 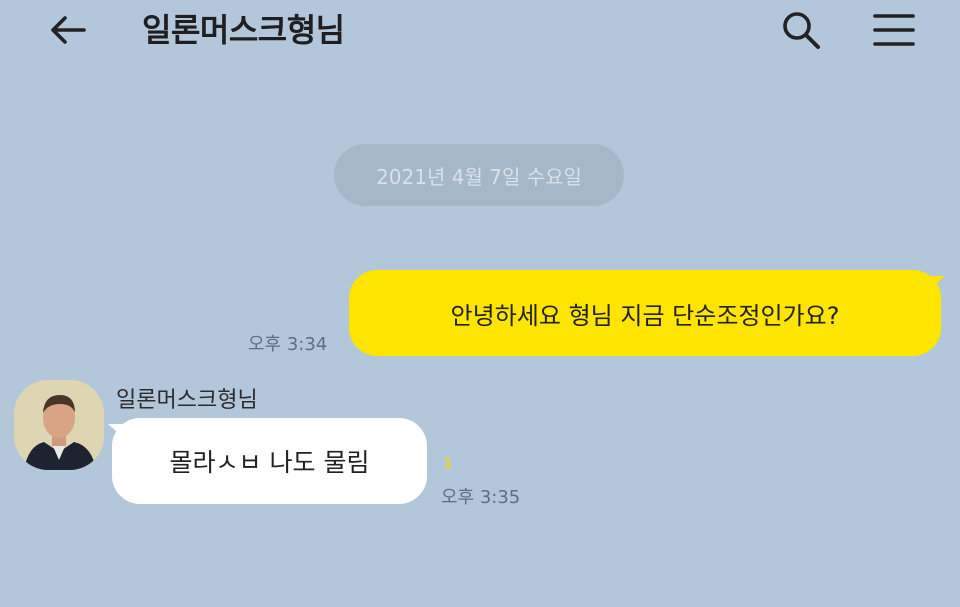 I want to click on back-button, so click(x=68, y=30).